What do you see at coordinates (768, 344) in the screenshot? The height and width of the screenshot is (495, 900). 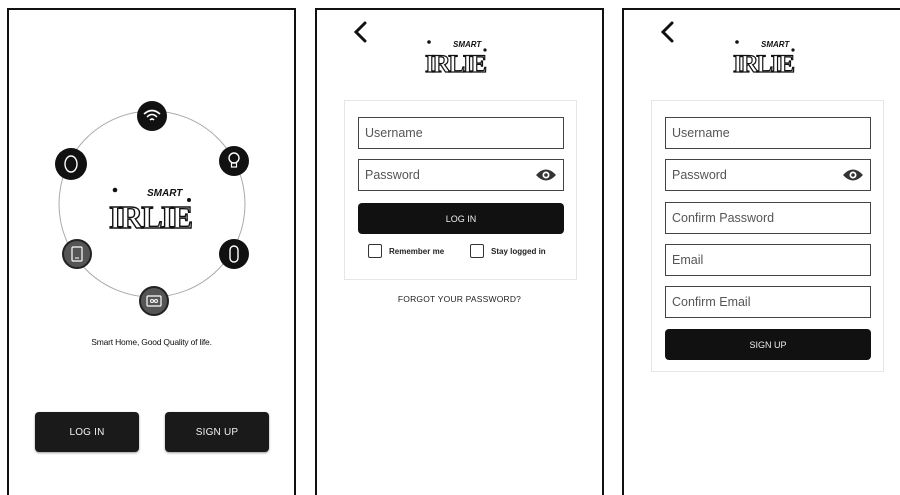 I see `signup-submit-button: SIGN UP` at bounding box center [768, 344].